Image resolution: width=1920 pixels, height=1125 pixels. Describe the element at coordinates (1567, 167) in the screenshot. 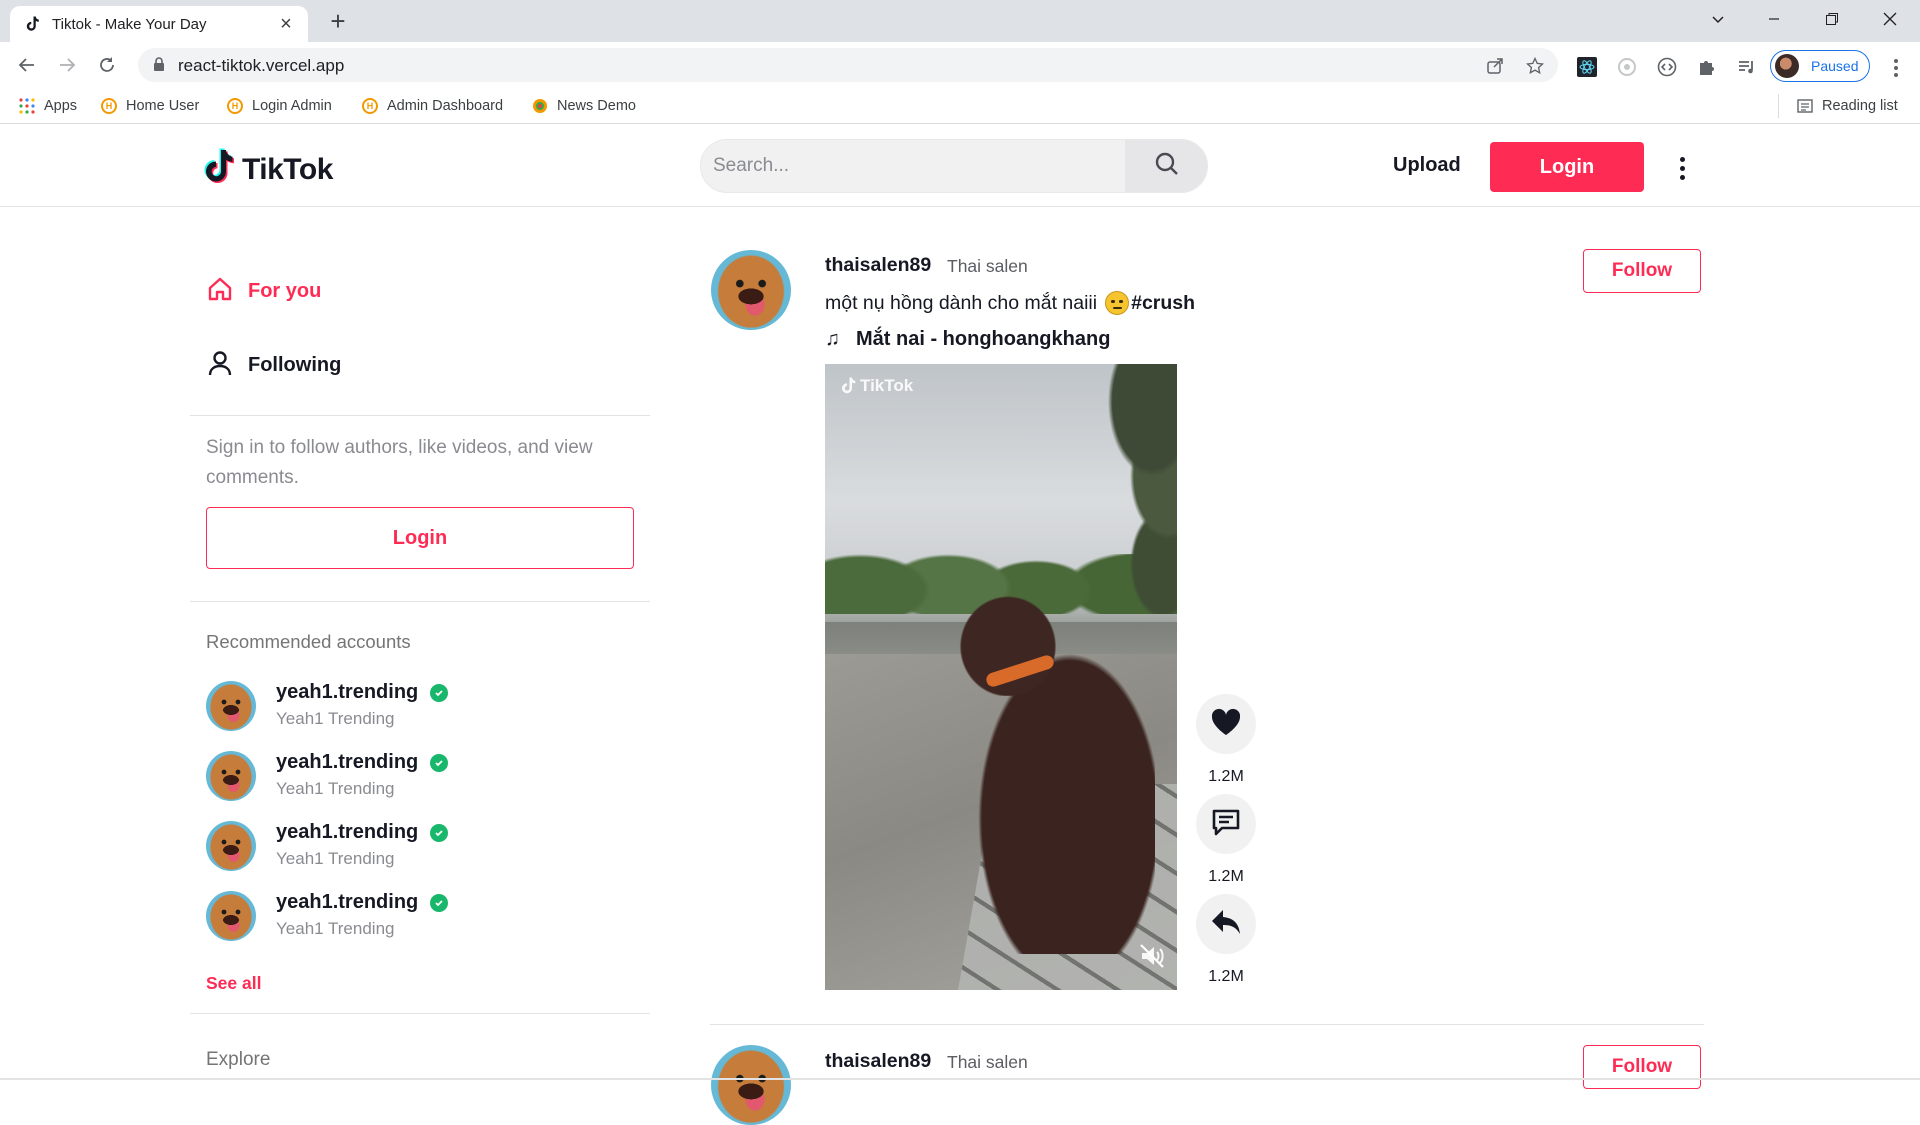

I see `header-login-button: Login` at that location.